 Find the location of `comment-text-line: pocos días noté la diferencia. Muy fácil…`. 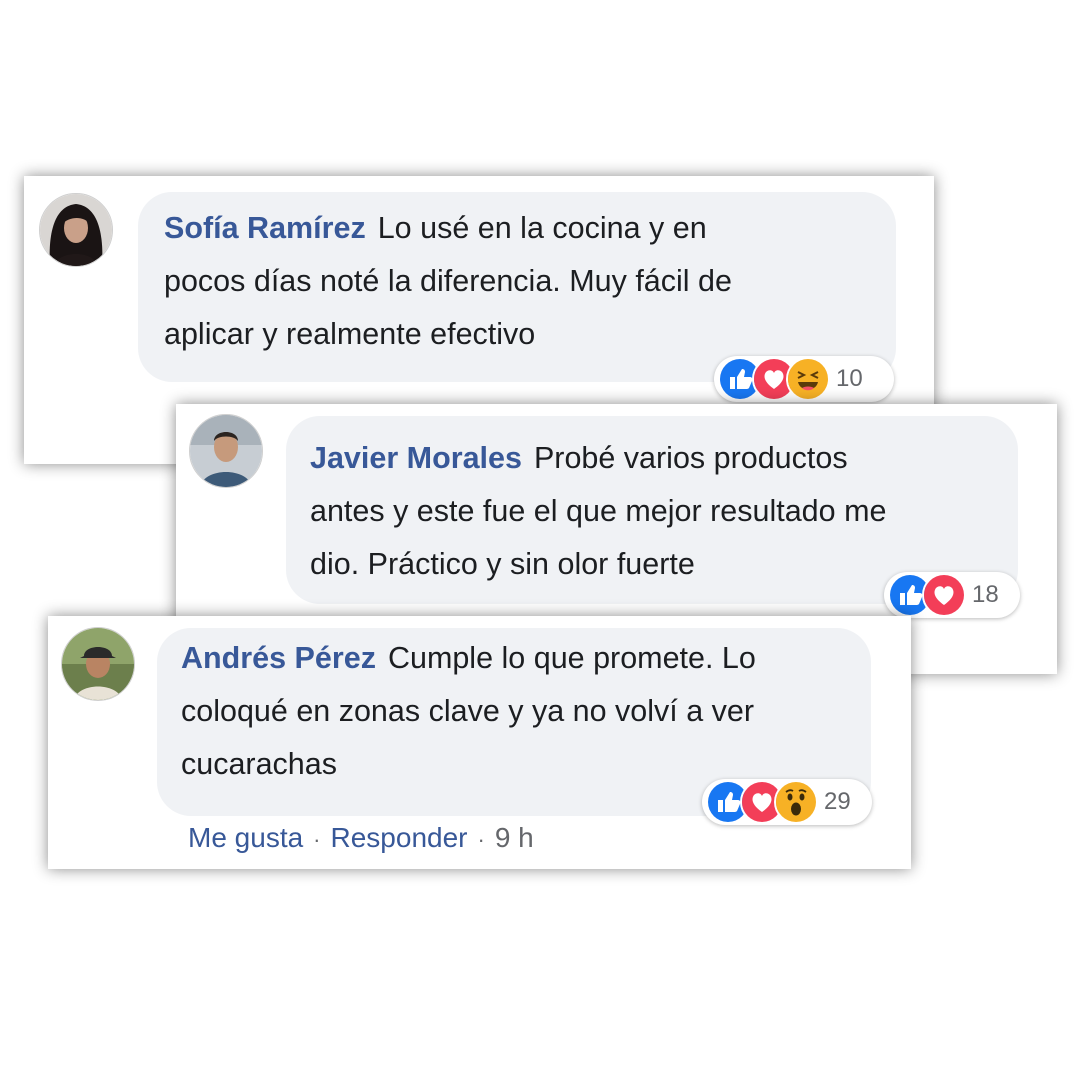

comment-text-line: pocos días noté la diferencia. Muy fácil… is located at coordinates (448, 281).